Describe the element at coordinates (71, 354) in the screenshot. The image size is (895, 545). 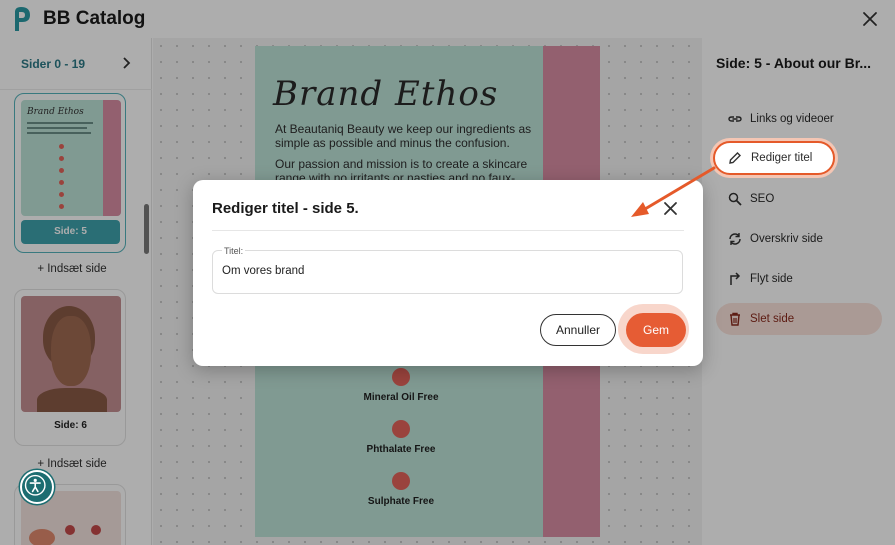
I see `page-thumbnail-image` at that location.